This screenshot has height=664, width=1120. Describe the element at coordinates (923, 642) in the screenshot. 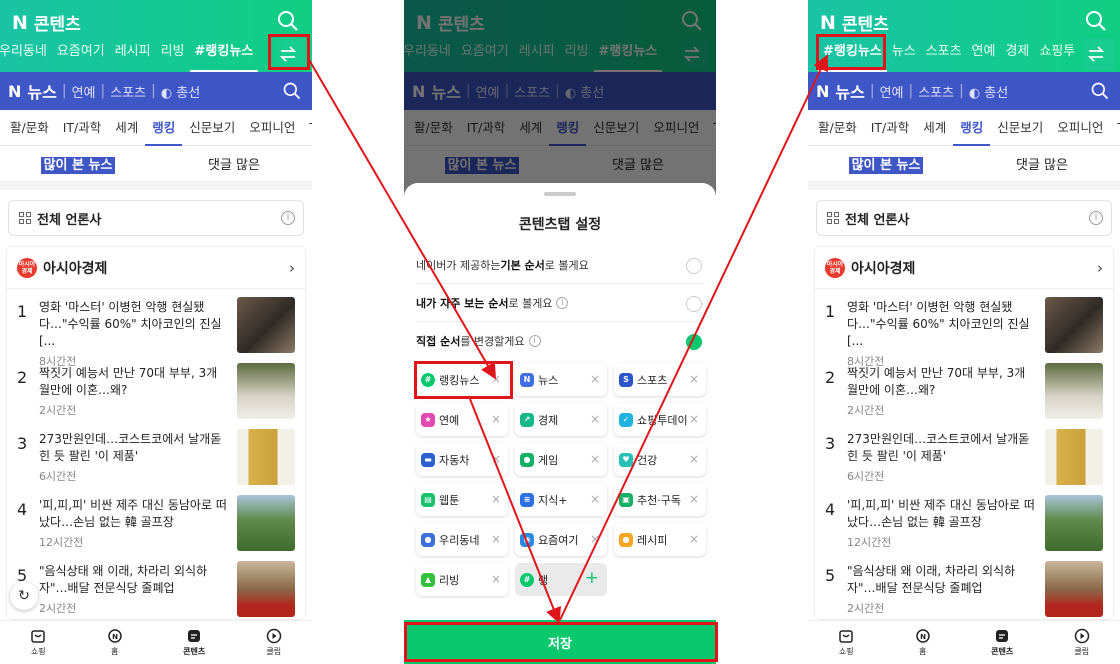

I see `nav-home: N홈` at that location.